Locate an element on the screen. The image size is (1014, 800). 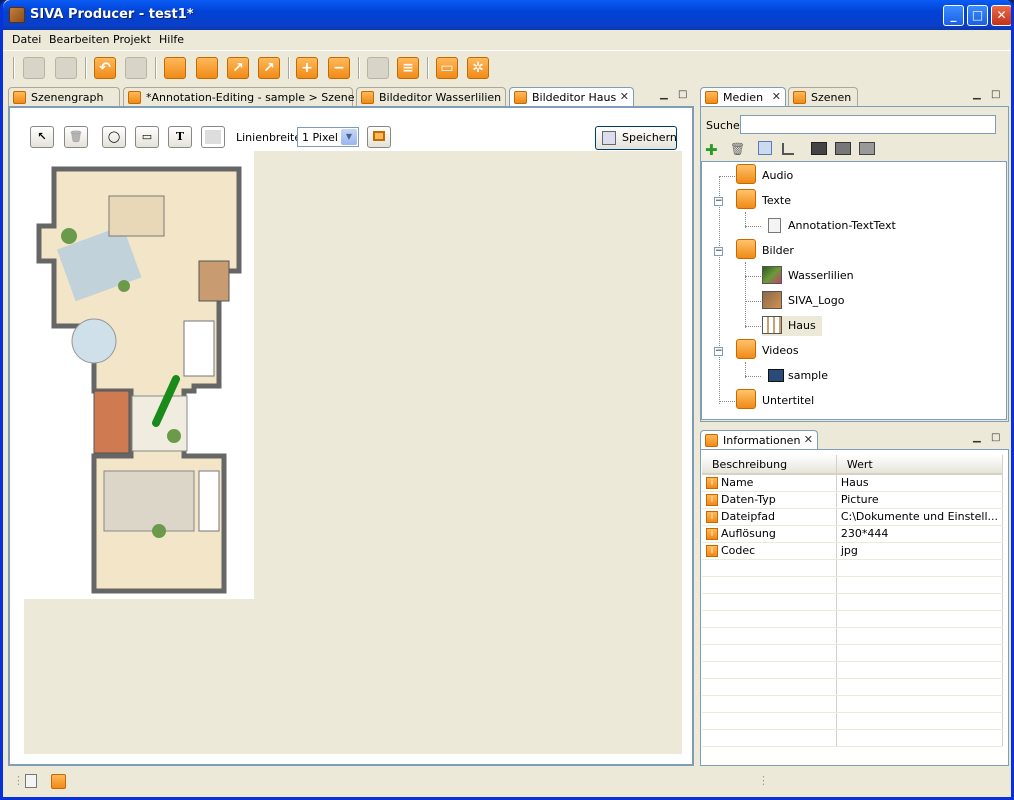
video-cut-icon is located at coordinates (843, 148).